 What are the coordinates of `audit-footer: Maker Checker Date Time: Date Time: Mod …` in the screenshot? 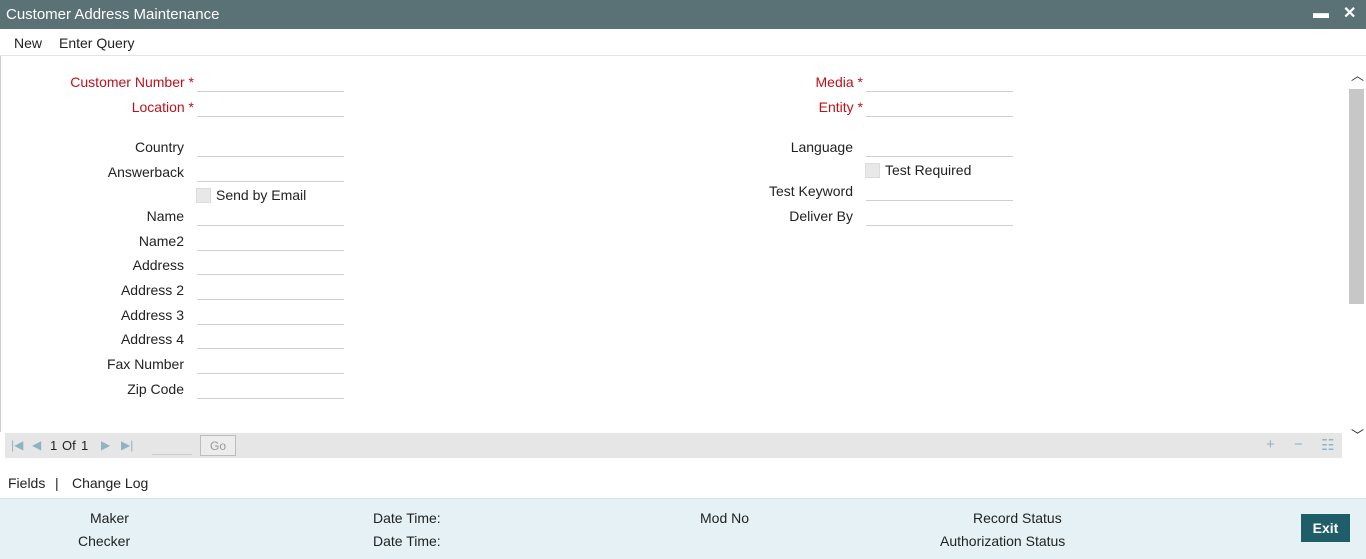 It's located at (683, 528).